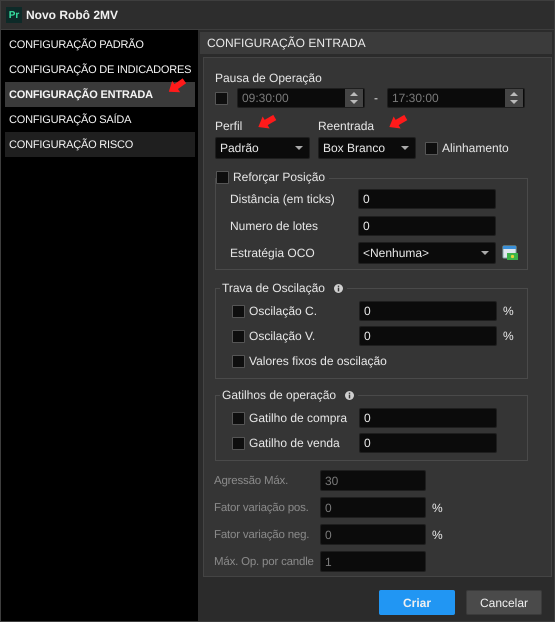 This screenshot has height=622, width=555. What do you see at coordinates (273, 288) in the screenshot?
I see `field-label: Trava de Oscilação` at bounding box center [273, 288].